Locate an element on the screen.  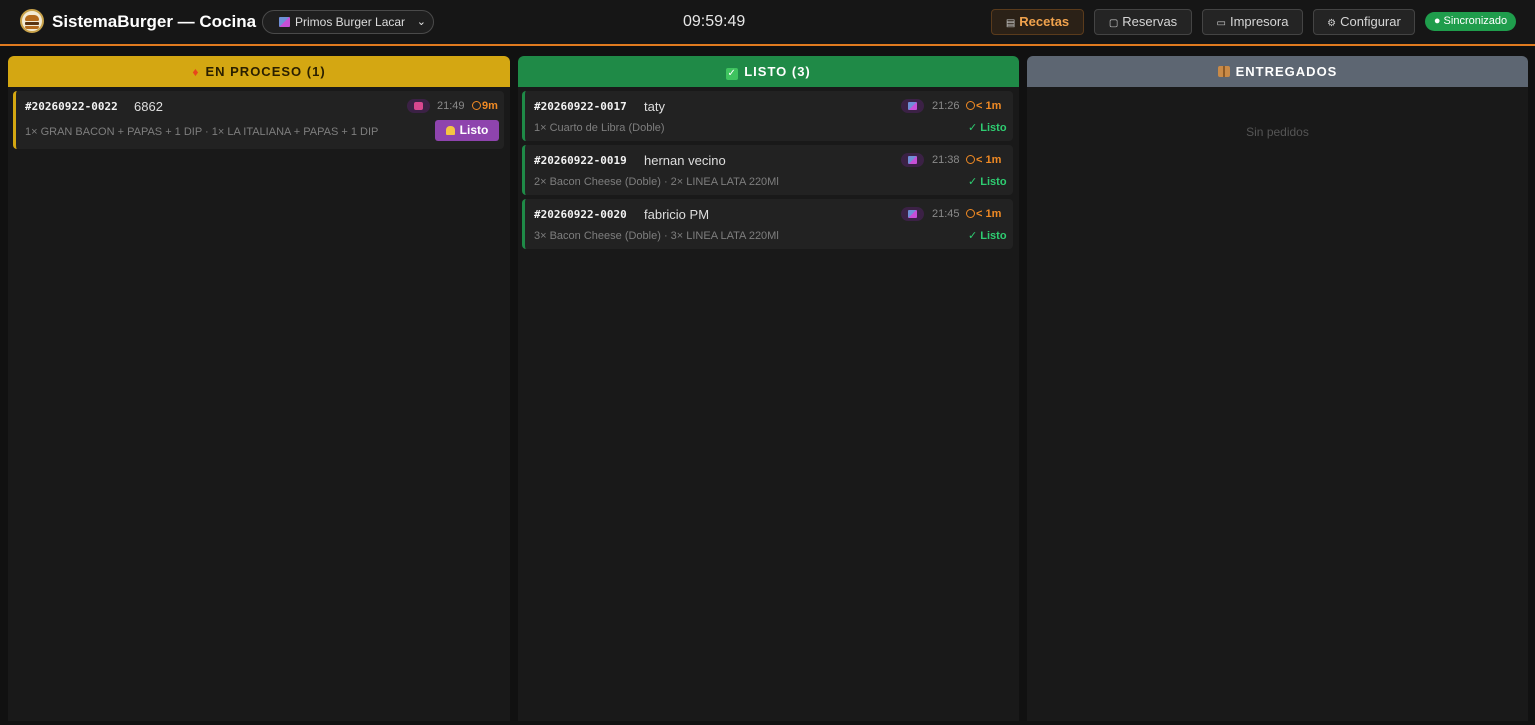
column-title: LISTO (3) is located at coordinates (777, 71).